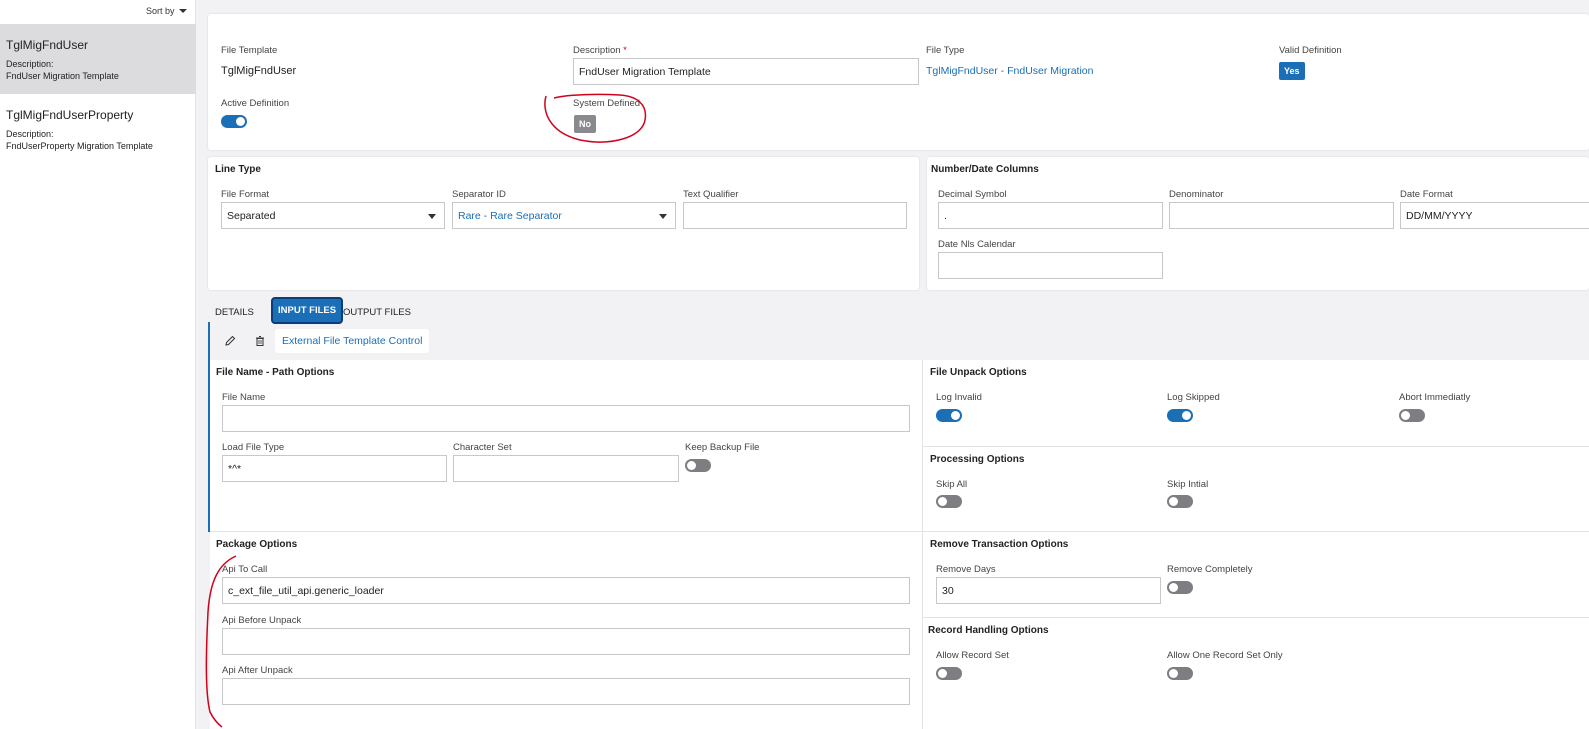 The width and height of the screenshot is (1589, 729). Describe the element at coordinates (377, 312) in the screenshot. I see `tab-output-files: OUTPUT FILES` at that location.